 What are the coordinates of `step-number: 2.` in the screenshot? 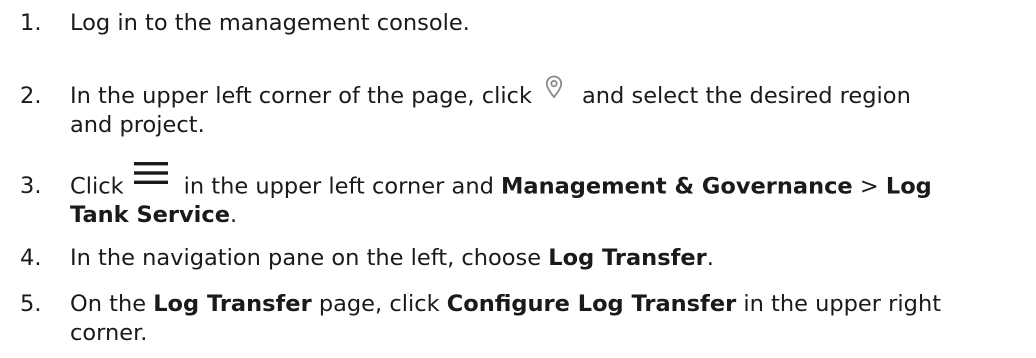 It's located at (31, 96).